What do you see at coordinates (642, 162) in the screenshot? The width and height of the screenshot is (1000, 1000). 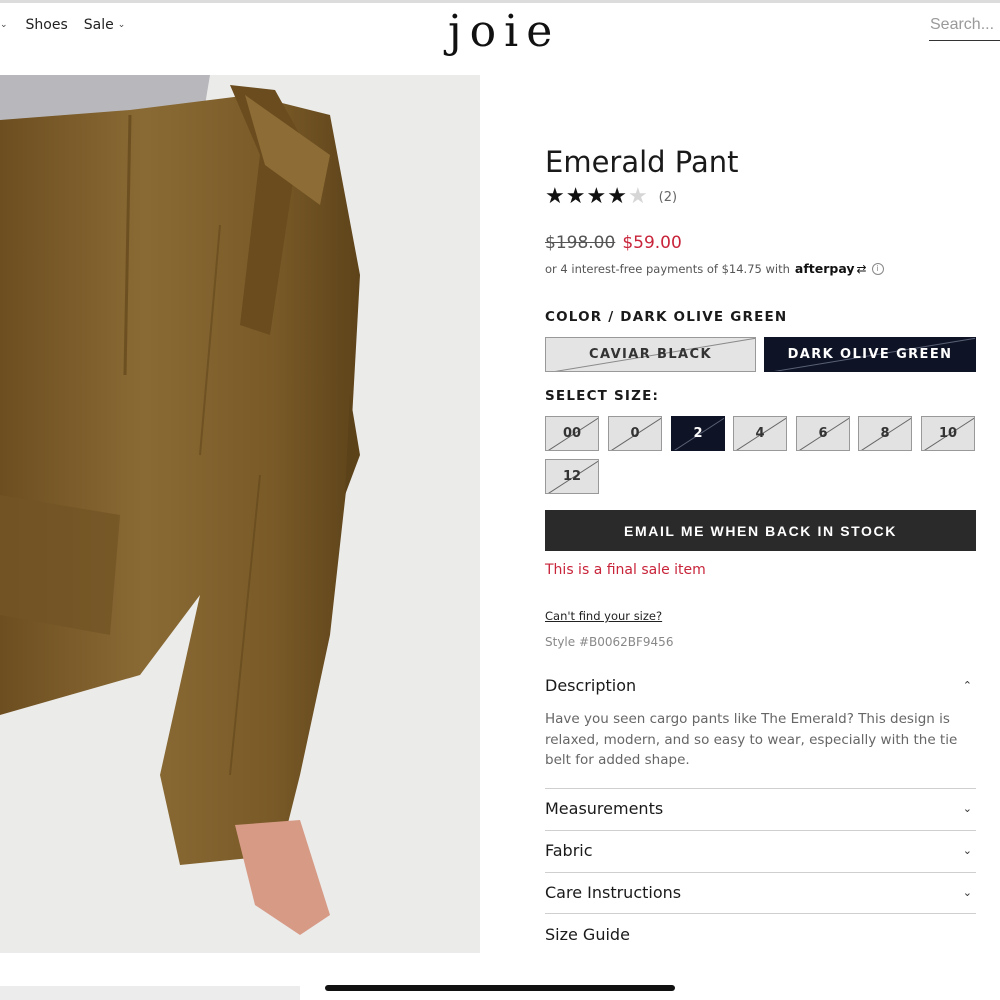 I see `product-title: Emerald Pant` at bounding box center [642, 162].